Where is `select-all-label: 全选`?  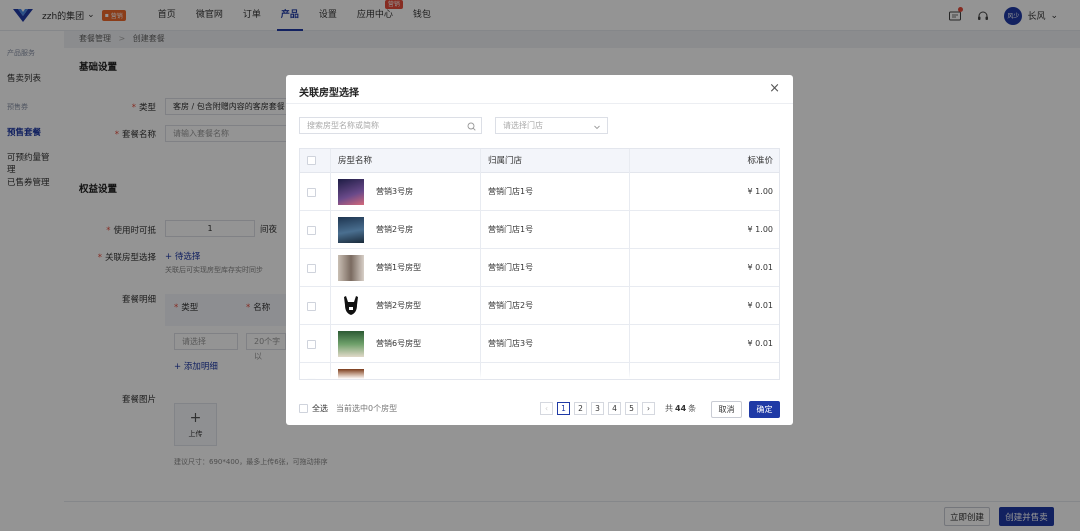
select-all-label: 全选 is located at coordinates (320, 408).